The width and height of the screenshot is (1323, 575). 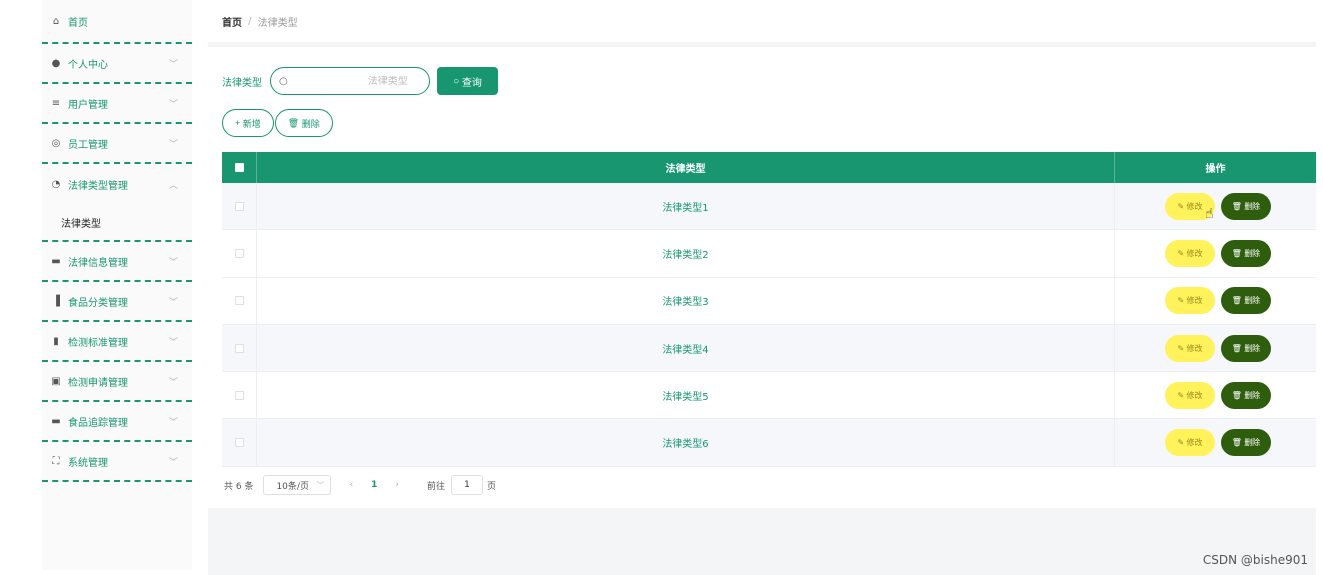 I want to click on query-button: ○ 查询, so click(x=467, y=81).